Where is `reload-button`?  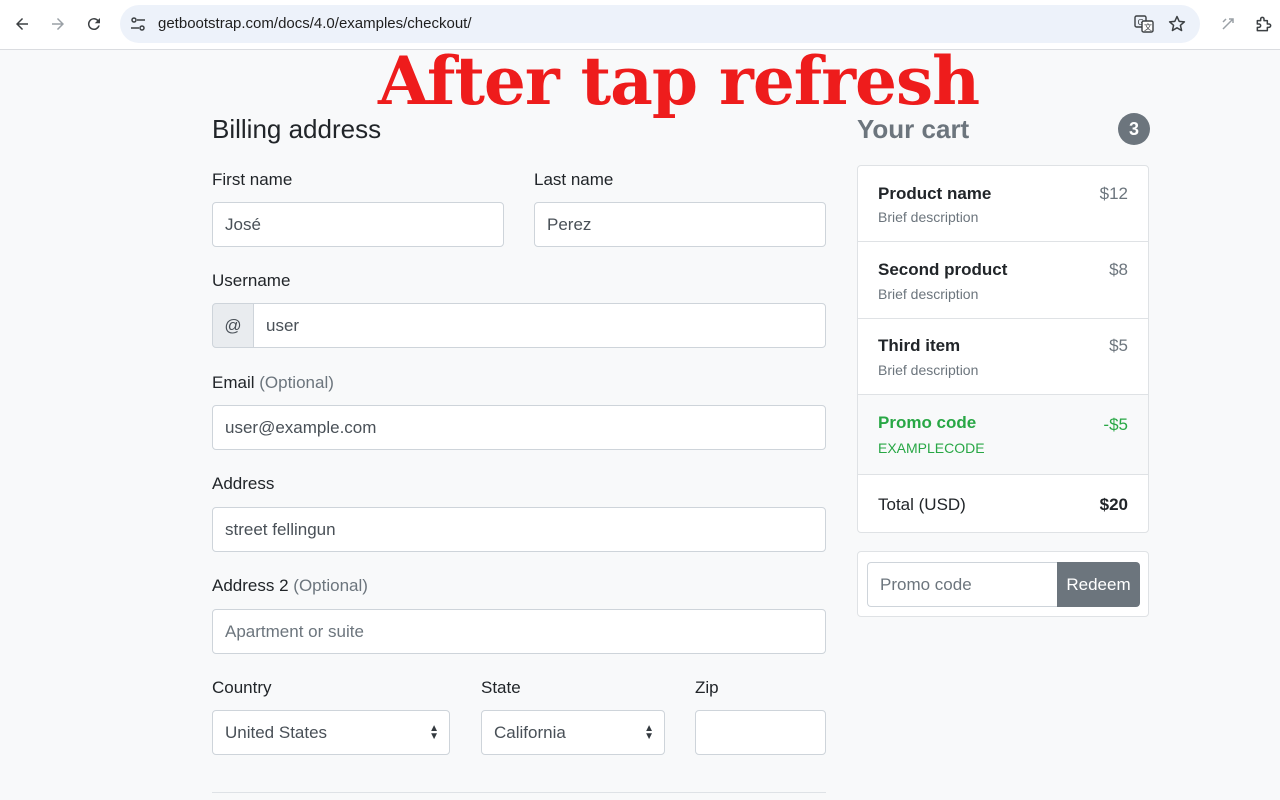 reload-button is located at coordinates (94, 24).